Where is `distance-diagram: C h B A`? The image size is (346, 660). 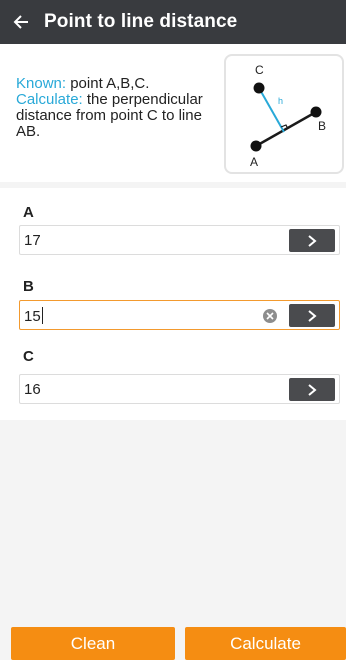 distance-diagram: C h B A is located at coordinates (284, 114).